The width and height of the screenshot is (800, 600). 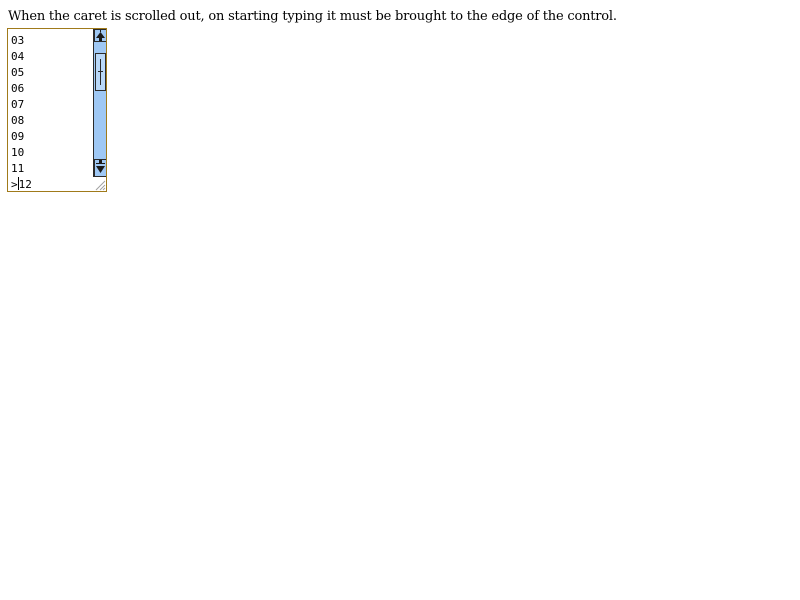 What do you see at coordinates (18, 152) in the screenshot?
I see `text-line: 10` at bounding box center [18, 152].